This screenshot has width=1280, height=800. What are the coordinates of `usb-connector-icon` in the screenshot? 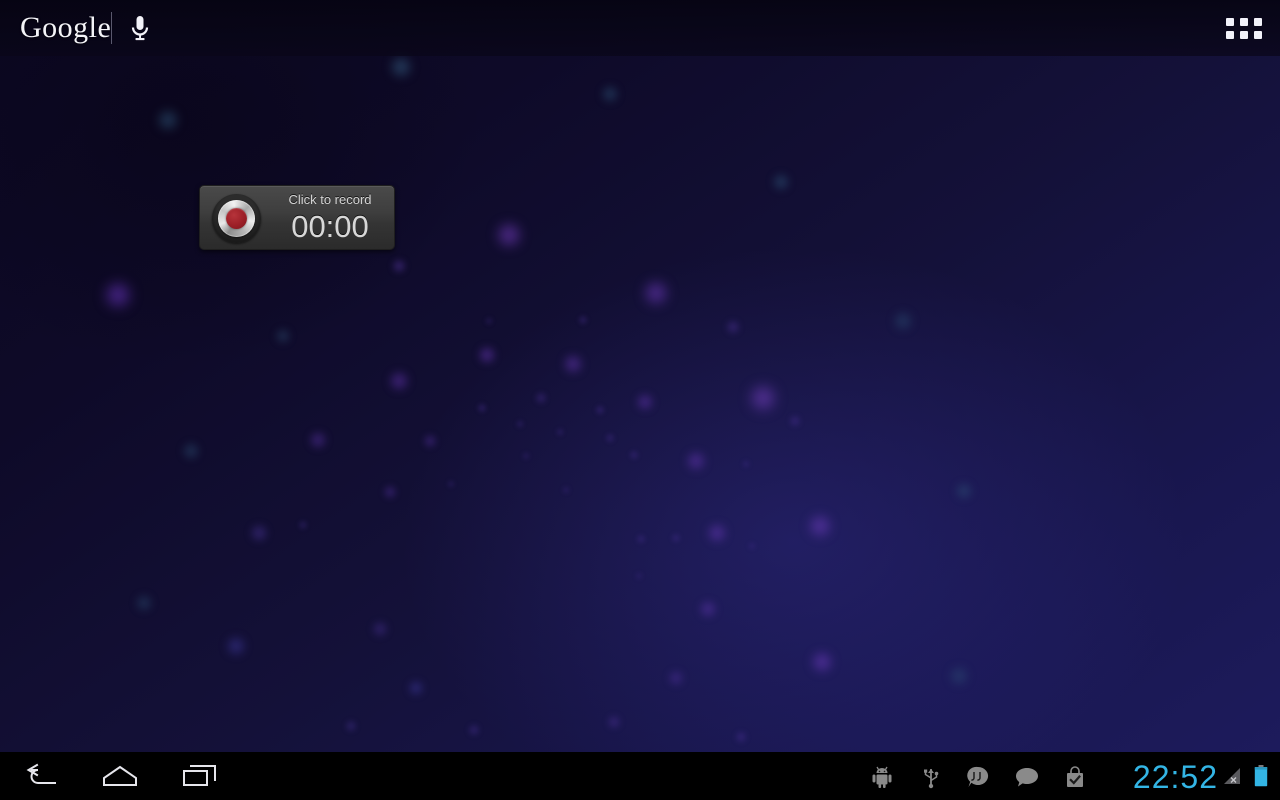 It's located at (931, 779).